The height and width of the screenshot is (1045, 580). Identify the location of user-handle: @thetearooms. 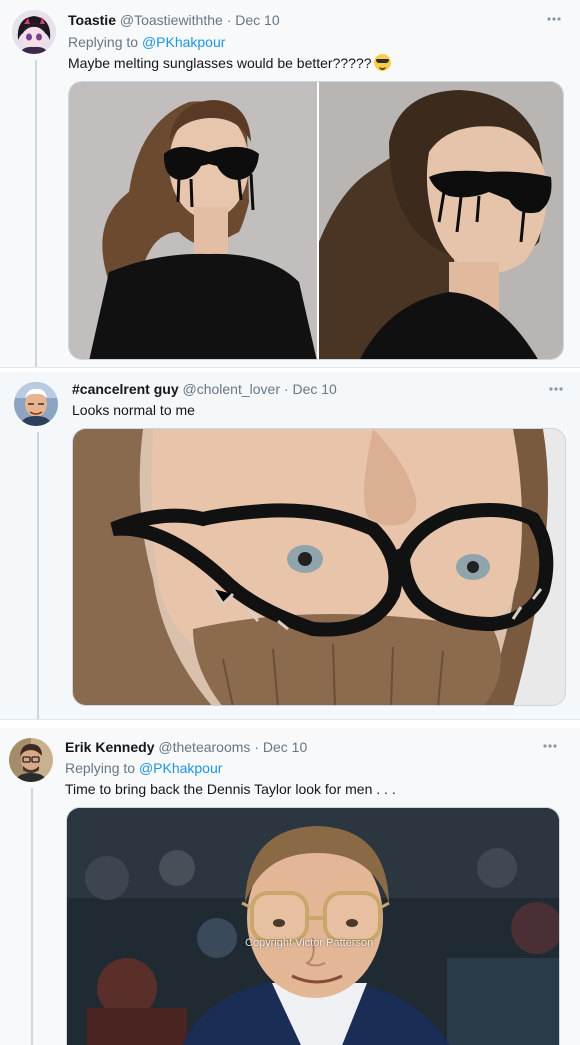
(204, 747).